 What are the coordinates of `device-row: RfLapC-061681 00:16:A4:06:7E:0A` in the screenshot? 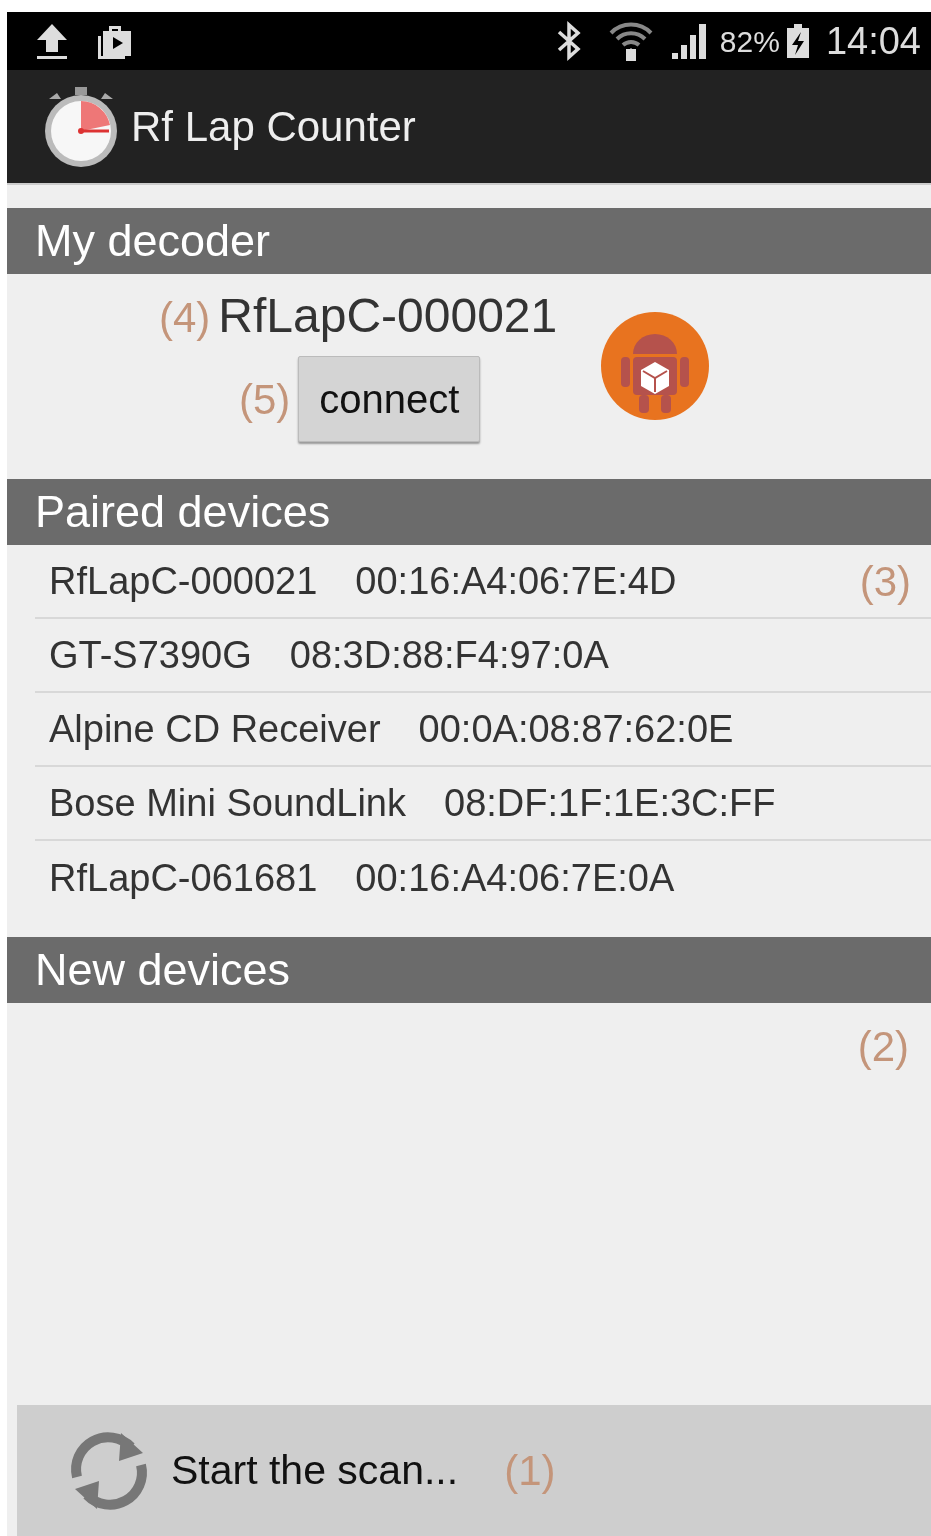 It's located at (483, 878).